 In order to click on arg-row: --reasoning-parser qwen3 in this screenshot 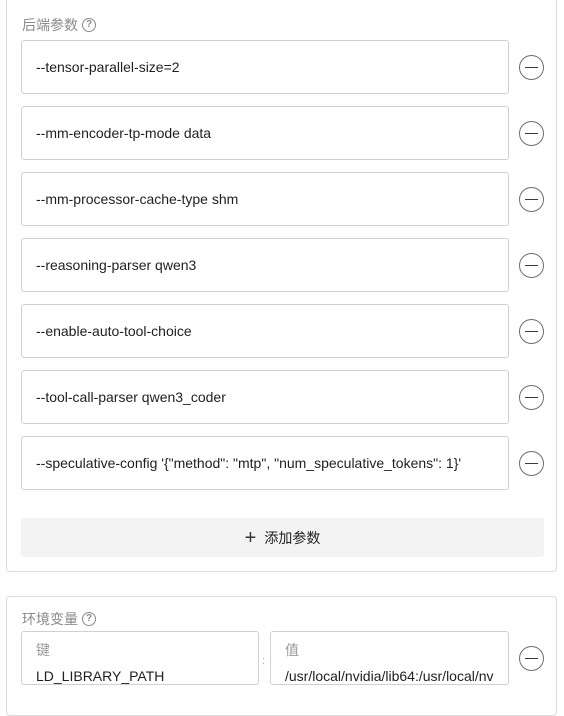, I will do `click(282, 265)`.